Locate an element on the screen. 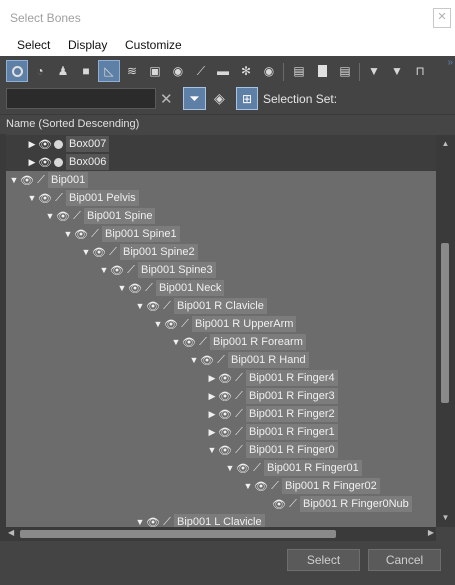 This screenshot has height=585, width=455. select-button: Select is located at coordinates (323, 560).